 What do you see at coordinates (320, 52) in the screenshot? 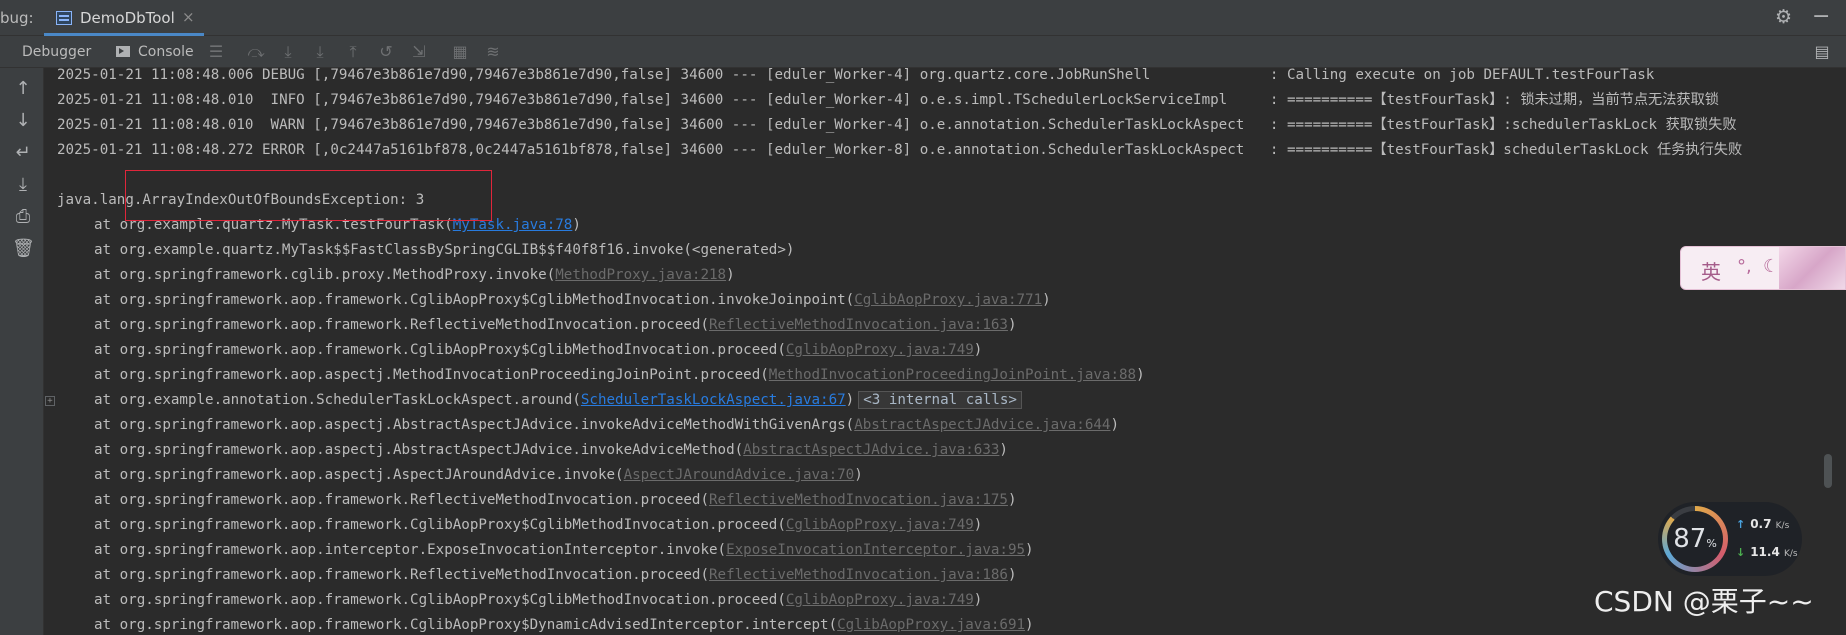
I see `force-step-into-icon: ⤓` at bounding box center [320, 52].